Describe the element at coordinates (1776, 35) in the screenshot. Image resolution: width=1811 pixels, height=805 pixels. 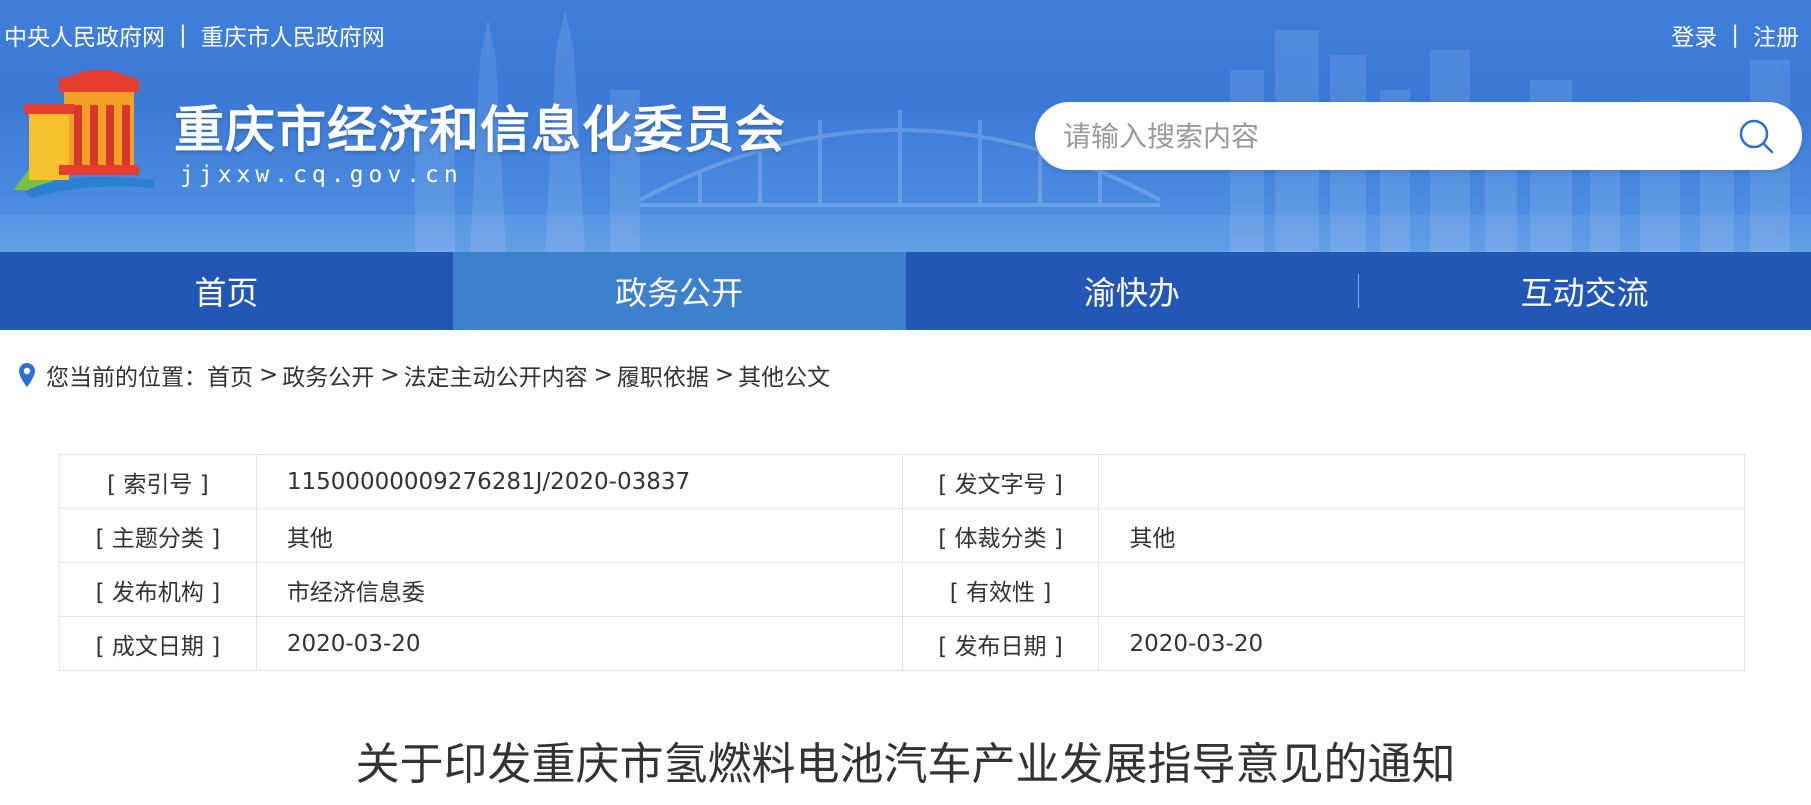
I see `register-link: 注册` at that location.